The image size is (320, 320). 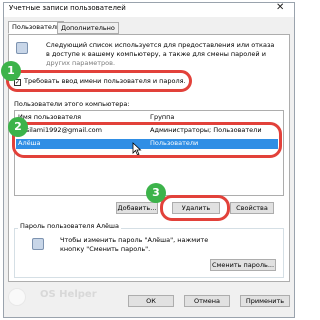 What do you see at coordinates (134, 240) in the screenshot?
I see `password-info-line-1: Чтобы изменить пароль "Алёша", нажмите` at bounding box center [134, 240].